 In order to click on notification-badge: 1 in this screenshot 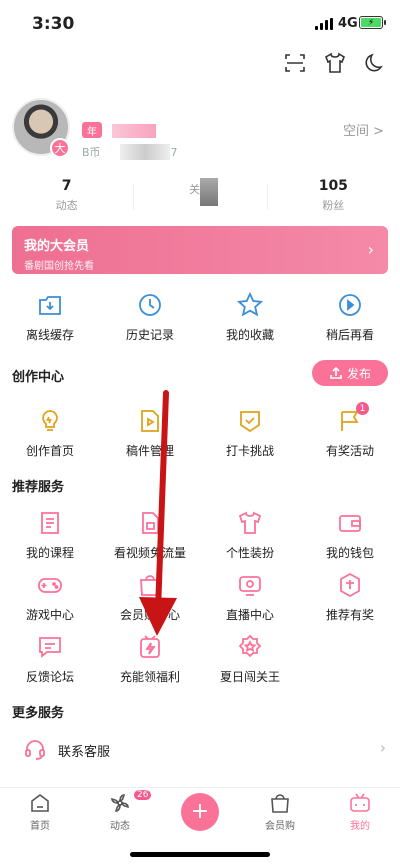, I will do `click(362, 408)`.